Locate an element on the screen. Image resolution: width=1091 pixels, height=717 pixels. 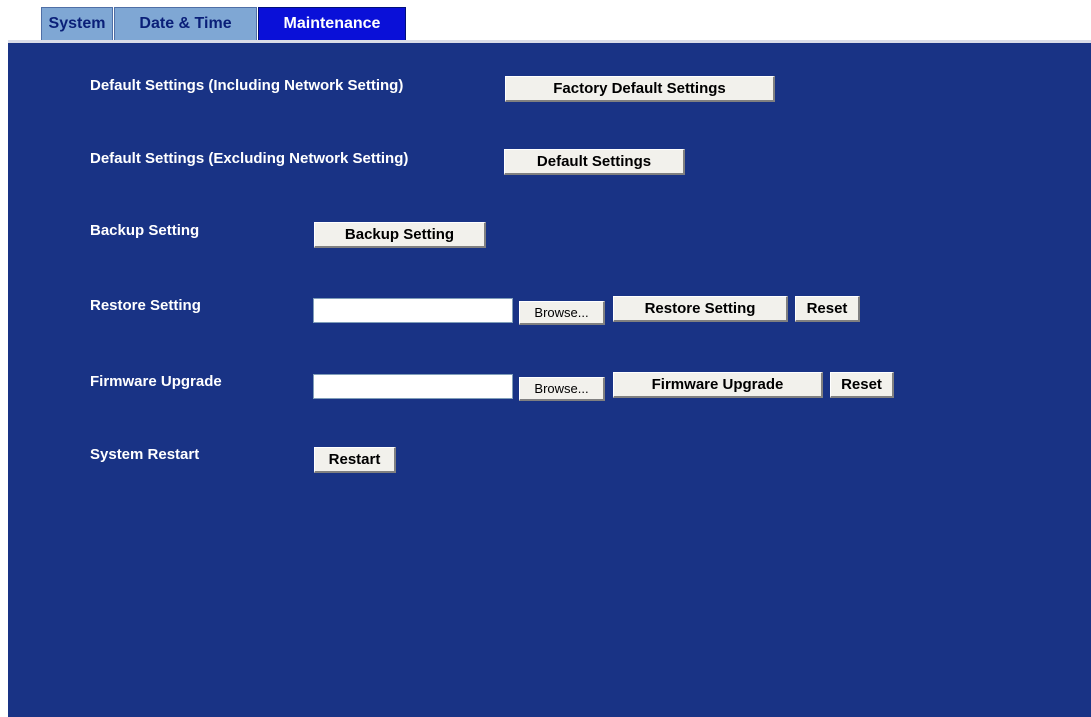
restore-file-input is located at coordinates (413, 310).